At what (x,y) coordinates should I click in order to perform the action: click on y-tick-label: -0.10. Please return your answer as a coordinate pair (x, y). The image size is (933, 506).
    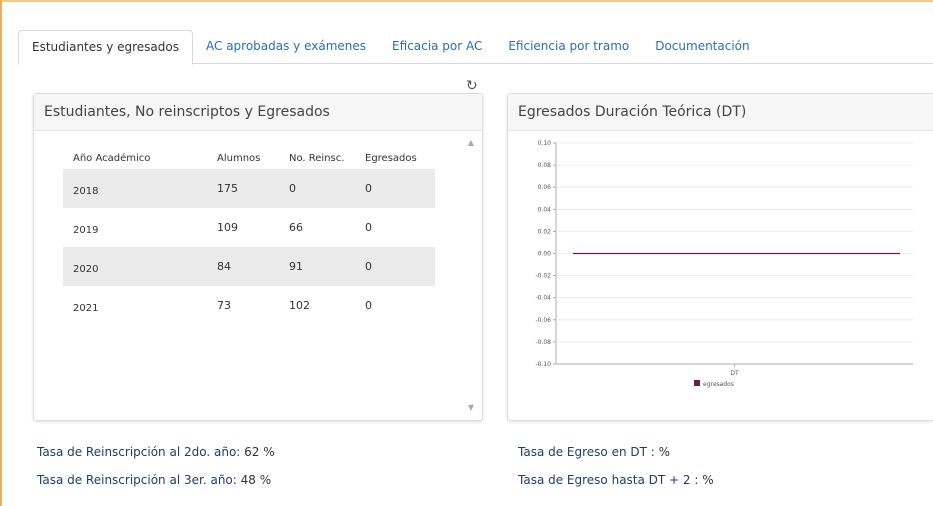
    Looking at the image, I should click on (543, 364).